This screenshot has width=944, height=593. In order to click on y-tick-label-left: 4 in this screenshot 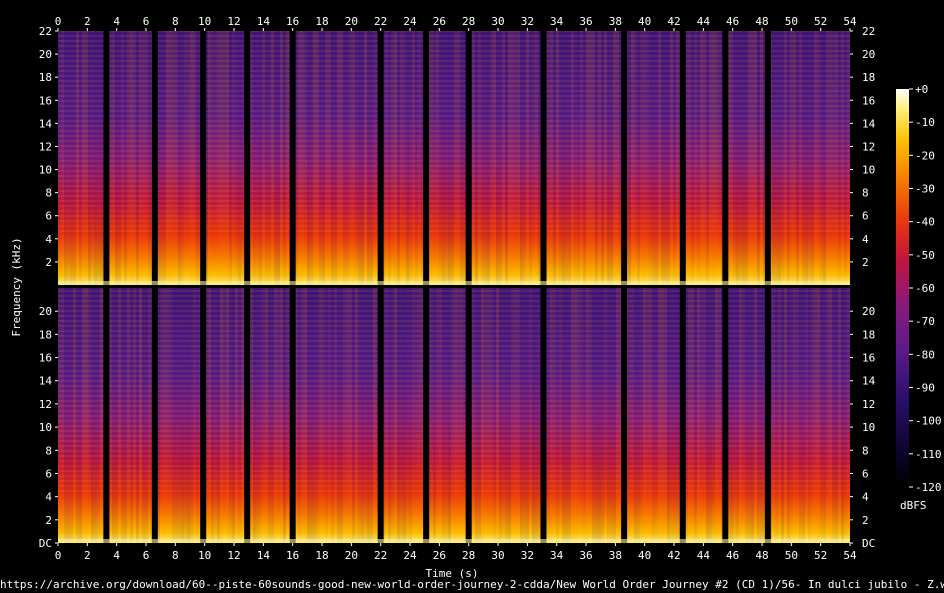, I will do `click(48, 239)`.